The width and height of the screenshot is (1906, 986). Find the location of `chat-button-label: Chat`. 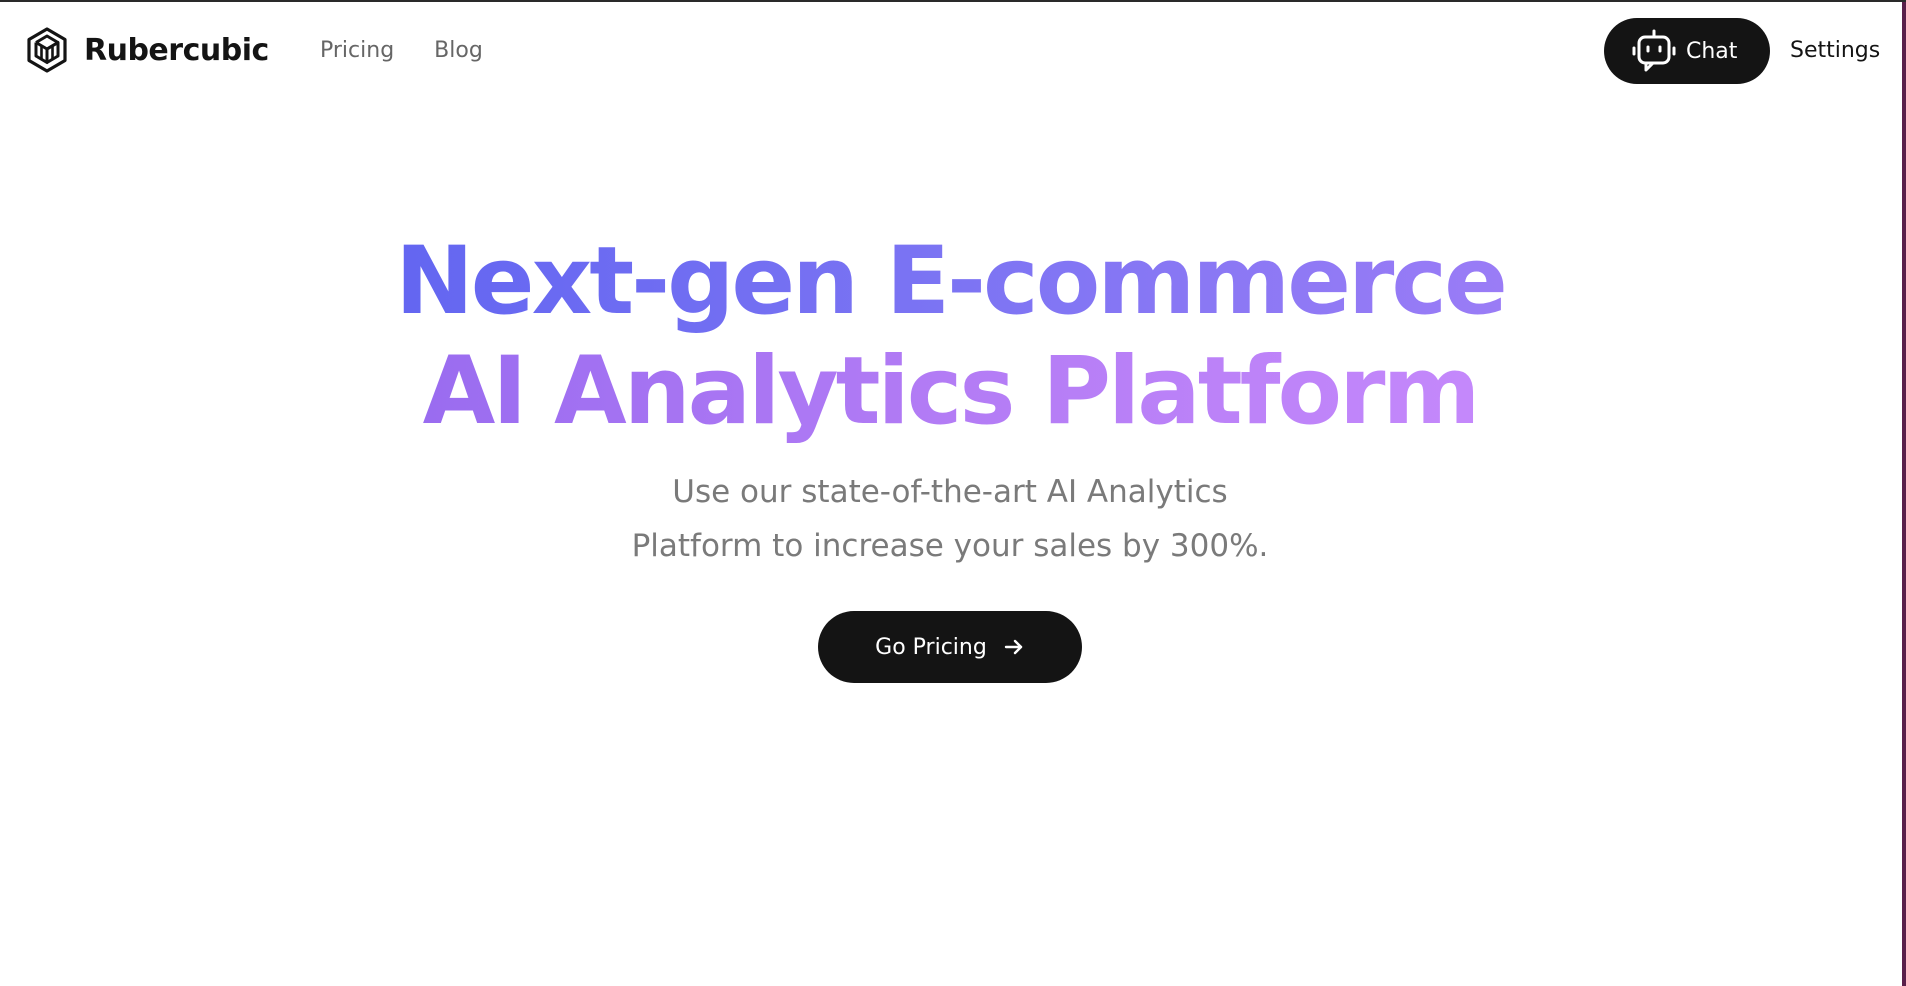

chat-button-label: Chat is located at coordinates (1712, 51).